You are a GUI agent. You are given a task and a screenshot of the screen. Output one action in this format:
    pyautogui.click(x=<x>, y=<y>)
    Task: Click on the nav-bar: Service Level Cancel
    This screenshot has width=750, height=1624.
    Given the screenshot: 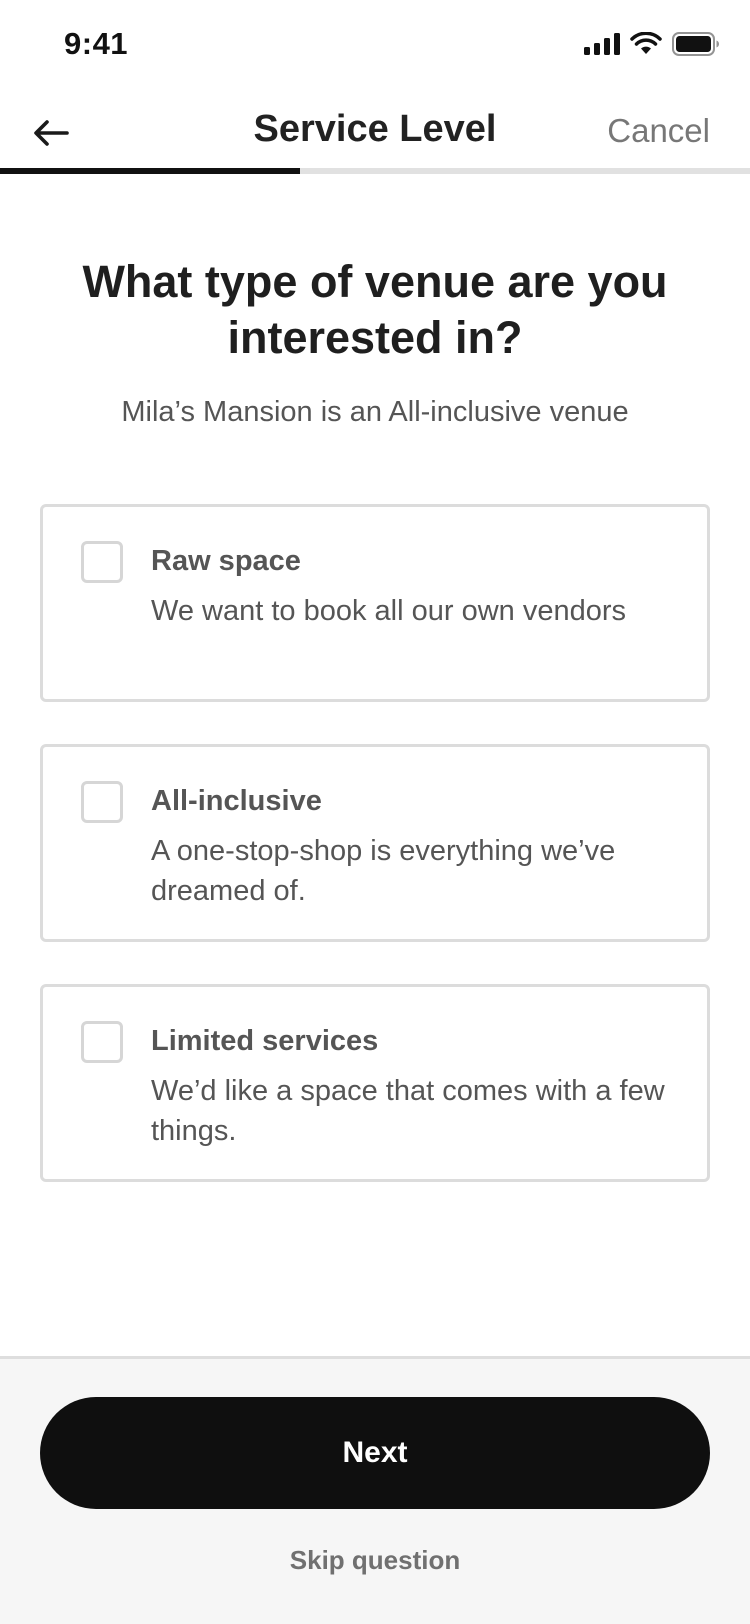 What is the action you would take?
    pyautogui.click(x=375, y=132)
    